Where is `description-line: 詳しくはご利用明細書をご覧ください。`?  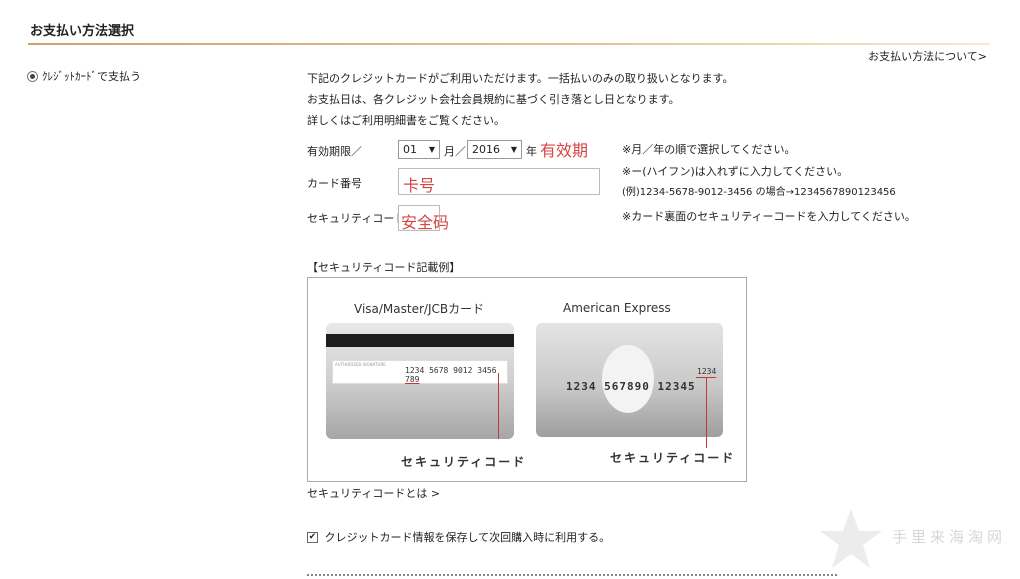
description-line: 詳しくはご利用明細書をご覧ください。 is located at coordinates (406, 120).